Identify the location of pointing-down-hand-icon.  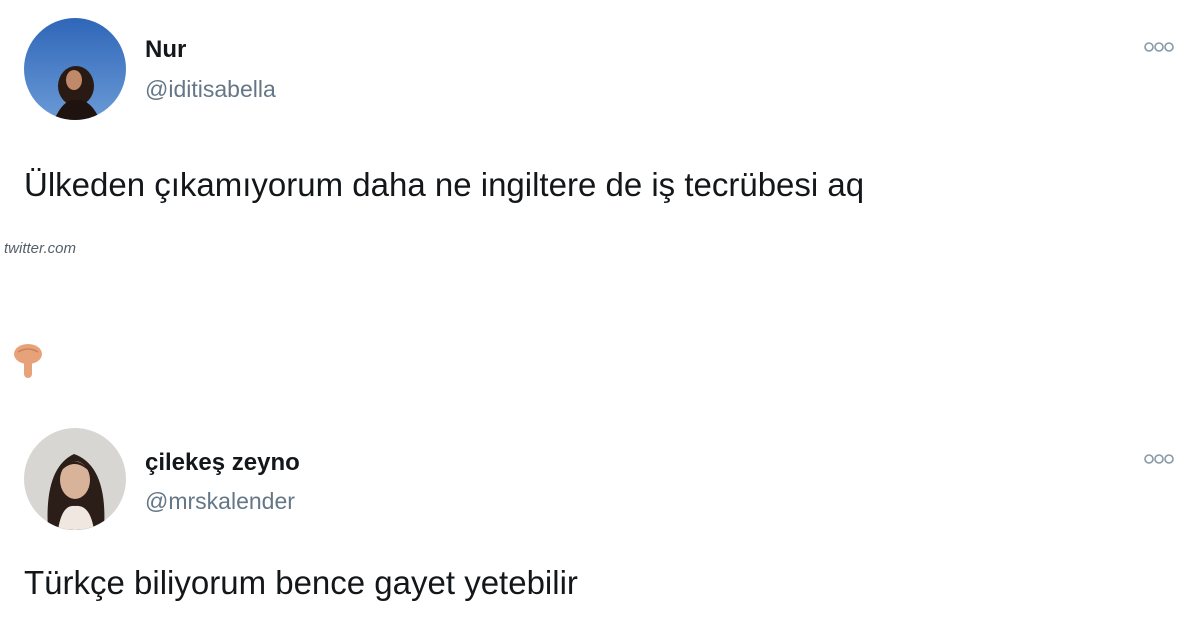
(28, 361).